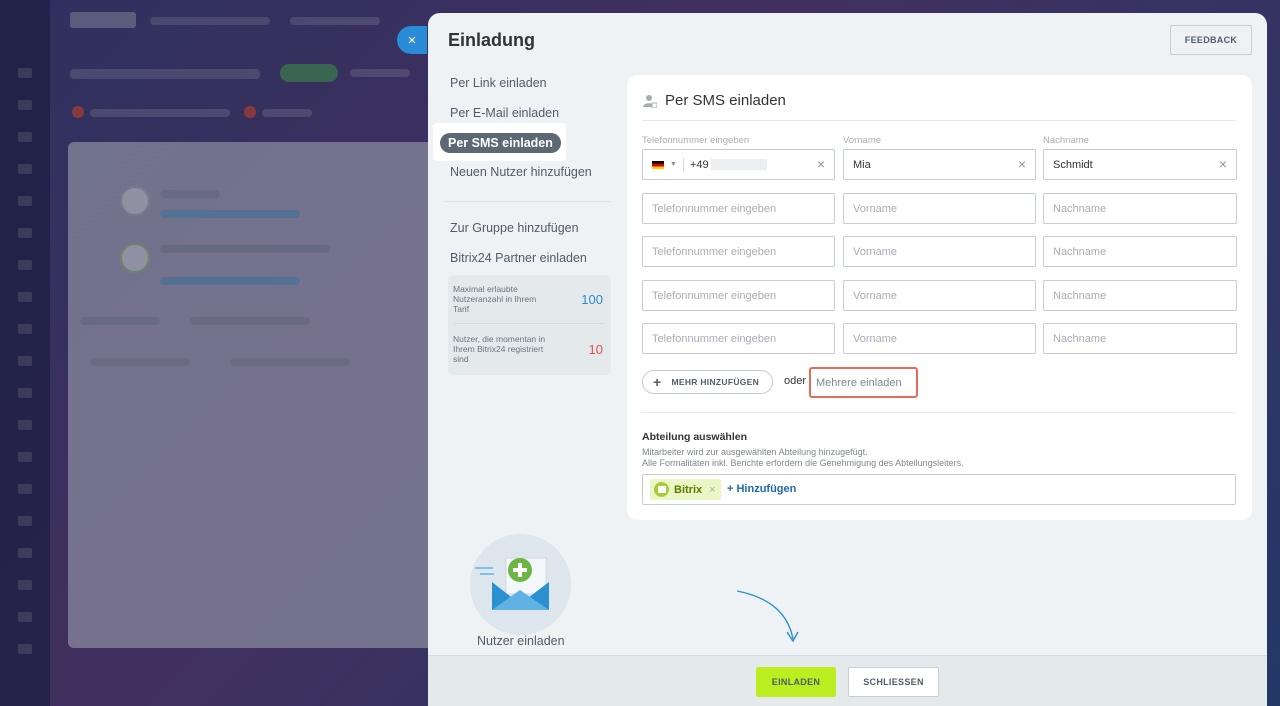 Image resolution: width=1280 pixels, height=706 pixels. I want to click on or-label: oder, so click(795, 381).